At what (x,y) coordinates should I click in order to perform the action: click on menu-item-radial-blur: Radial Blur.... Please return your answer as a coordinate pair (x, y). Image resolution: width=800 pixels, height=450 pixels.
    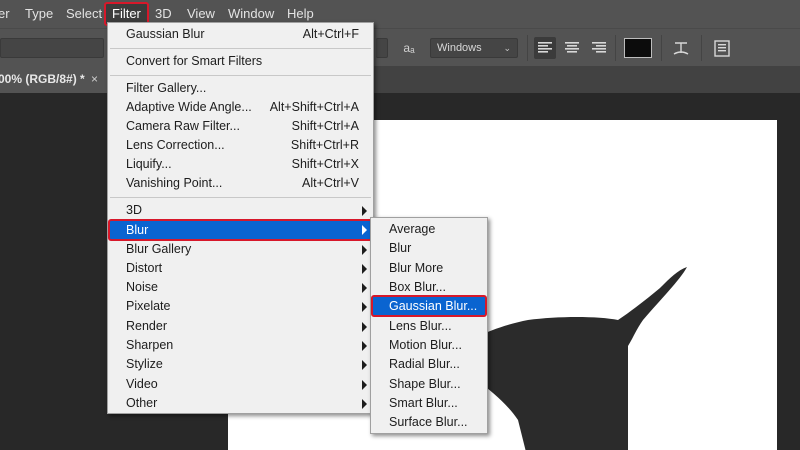
    Looking at the image, I should click on (429, 364).